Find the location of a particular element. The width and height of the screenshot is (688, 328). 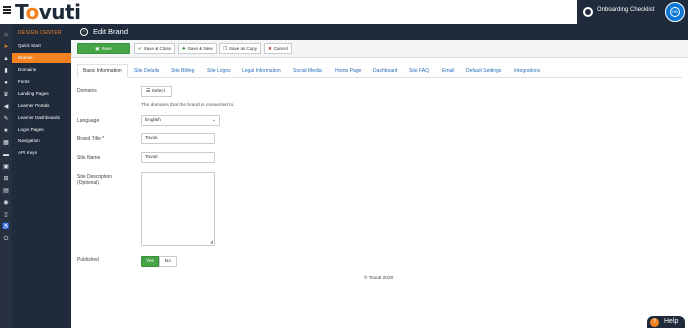

avatar: RB is located at coordinates (675, 12).